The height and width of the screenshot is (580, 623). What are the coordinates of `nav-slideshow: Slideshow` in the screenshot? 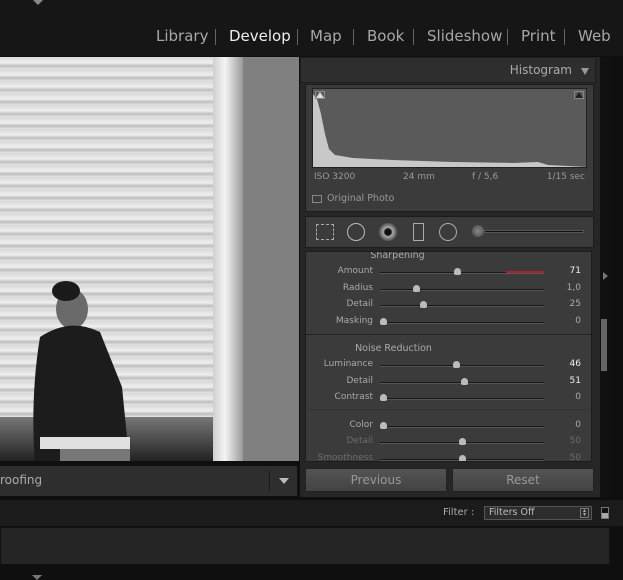 It's located at (464, 36).